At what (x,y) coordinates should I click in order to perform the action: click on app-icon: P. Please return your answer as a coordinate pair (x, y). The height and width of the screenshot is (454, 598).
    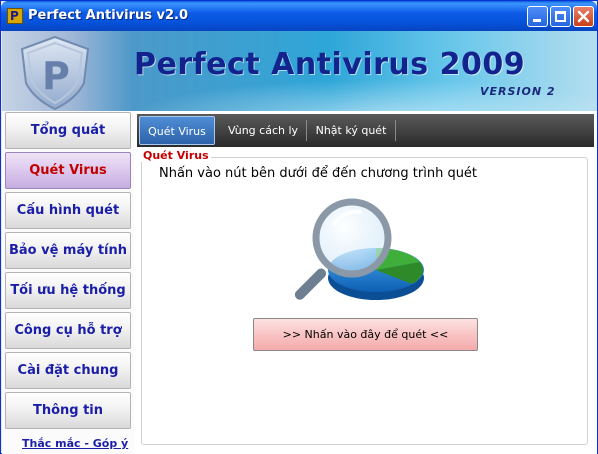
    Looking at the image, I should click on (15, 16).